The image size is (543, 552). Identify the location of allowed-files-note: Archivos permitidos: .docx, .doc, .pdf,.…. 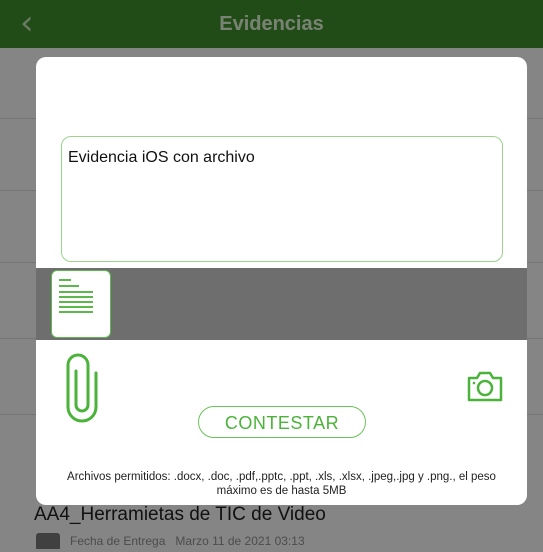
(281, 484).